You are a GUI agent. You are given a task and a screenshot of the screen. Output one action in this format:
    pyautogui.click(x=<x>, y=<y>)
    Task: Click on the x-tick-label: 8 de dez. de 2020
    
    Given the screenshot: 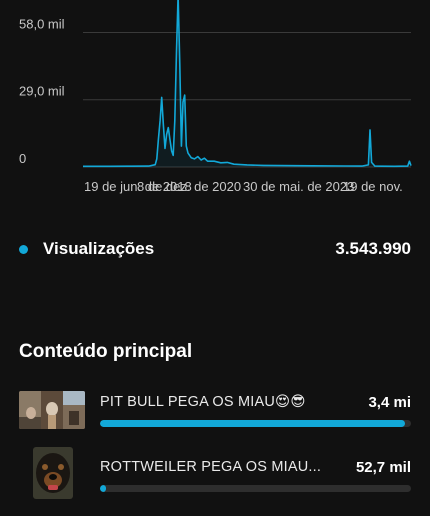 What is the action you would take?
    pyautogui.click(x=189, y=186)
    